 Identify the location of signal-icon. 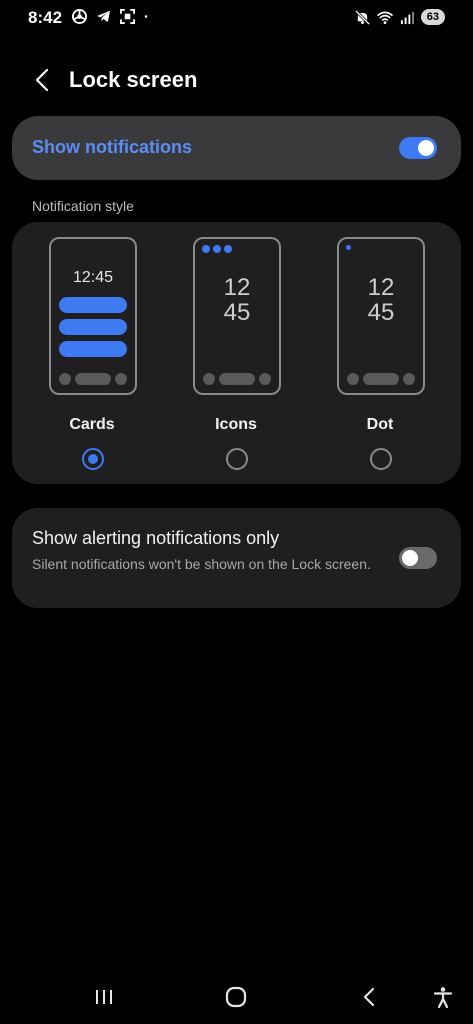
(407, 17).